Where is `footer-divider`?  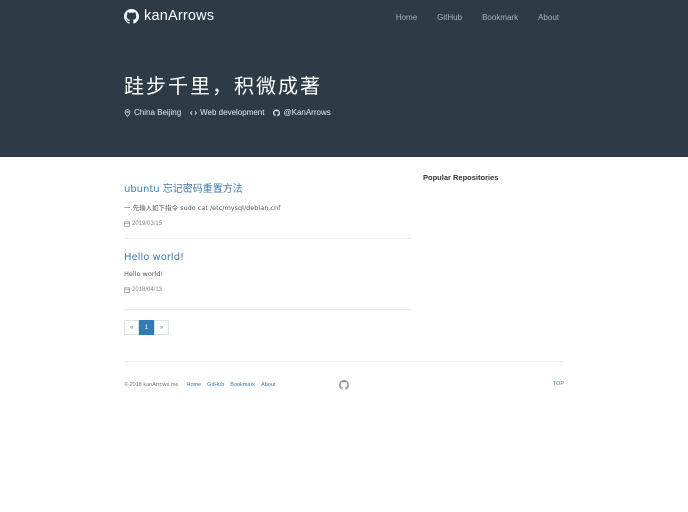 footer-divider is located at coordinates (344, 361).